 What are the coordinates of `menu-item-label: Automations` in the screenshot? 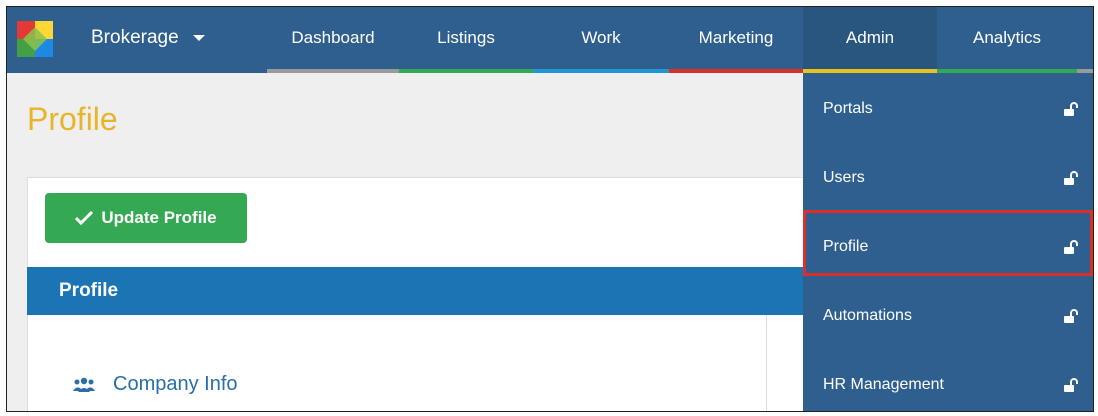 It's located at (867, 315).